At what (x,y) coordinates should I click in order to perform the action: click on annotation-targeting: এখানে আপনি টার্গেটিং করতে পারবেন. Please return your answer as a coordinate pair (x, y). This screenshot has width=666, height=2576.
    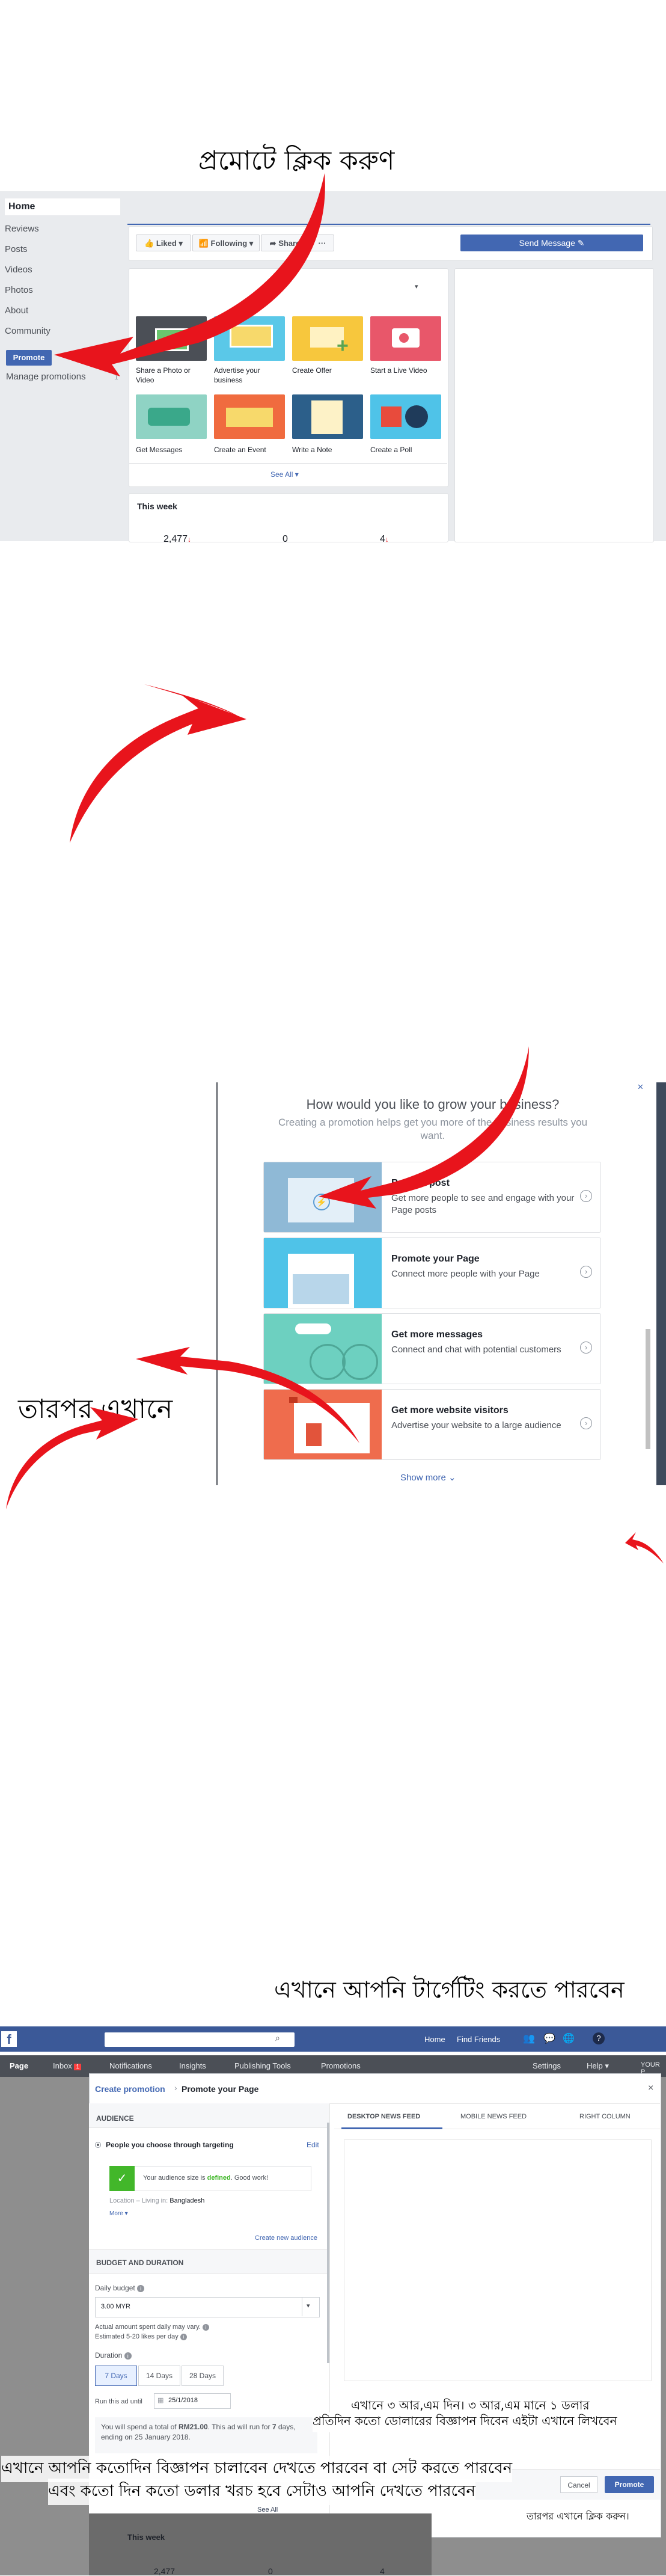
    Looking at the image, I should click on (449, 1989).